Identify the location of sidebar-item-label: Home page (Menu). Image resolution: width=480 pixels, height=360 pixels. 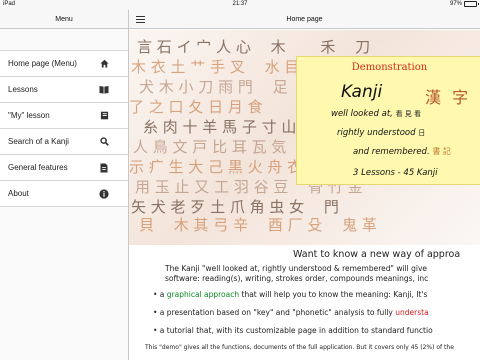
(42, 63).